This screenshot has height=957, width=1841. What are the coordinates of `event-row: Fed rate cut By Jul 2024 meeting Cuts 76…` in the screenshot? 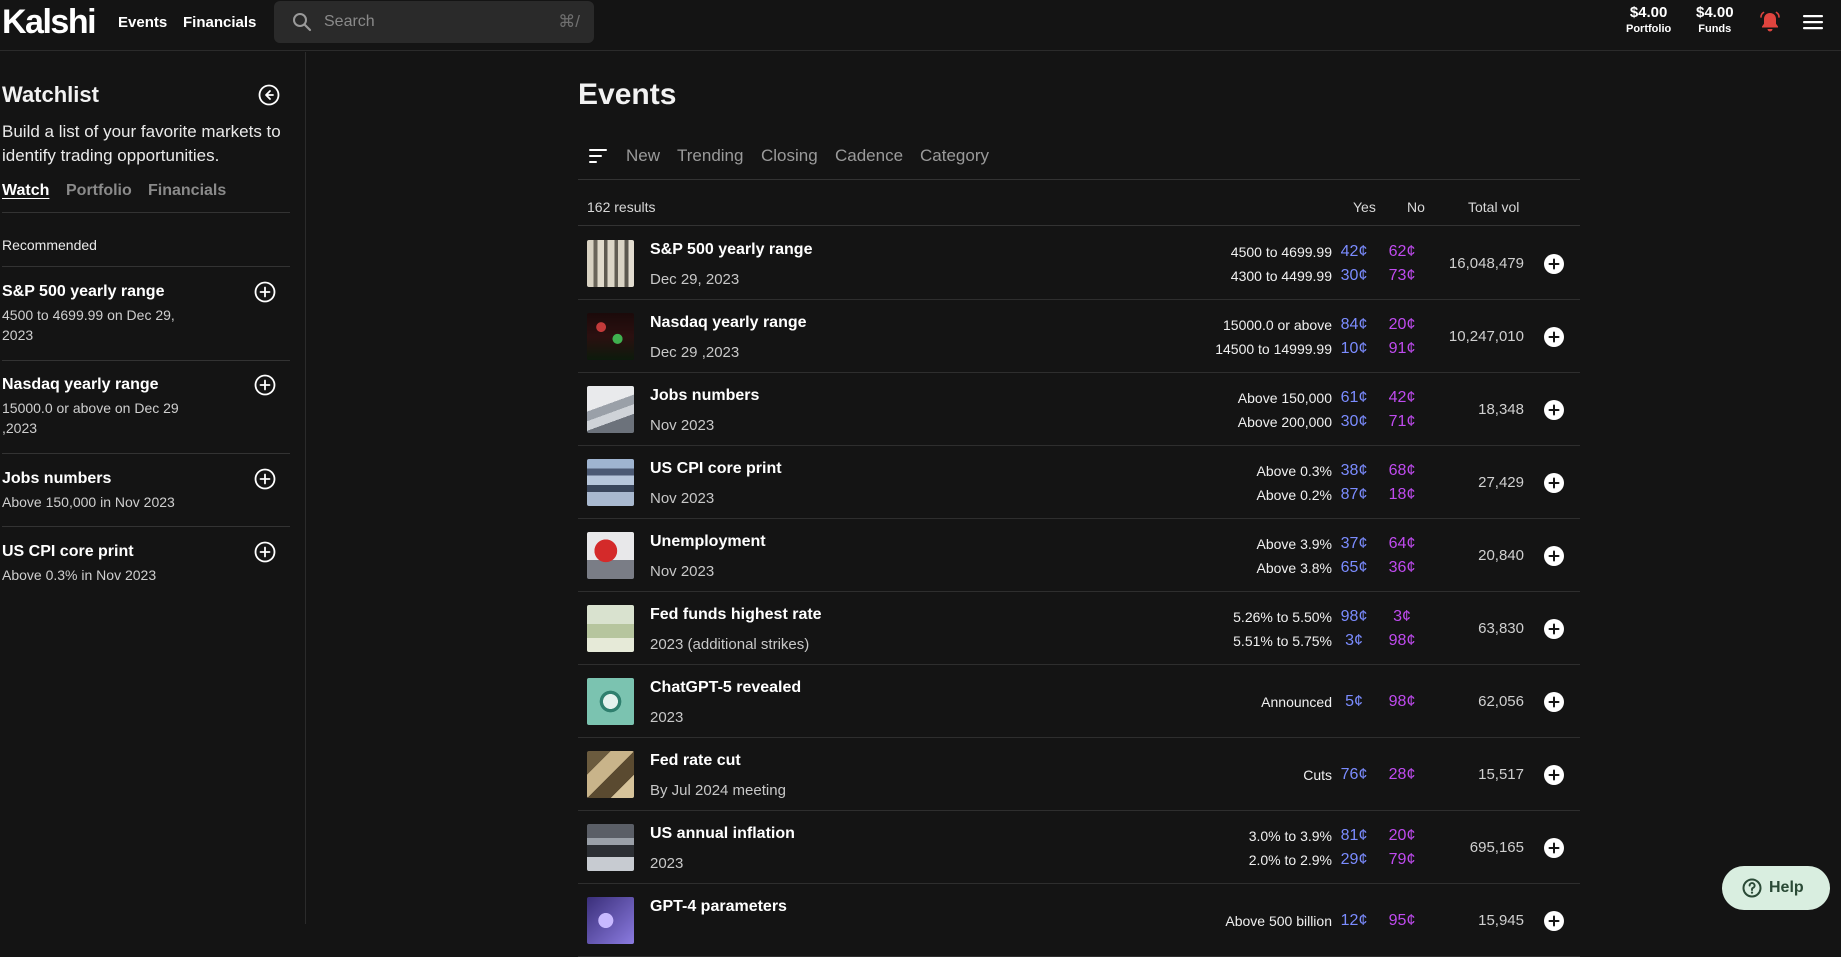 It's located at (1079, 774).